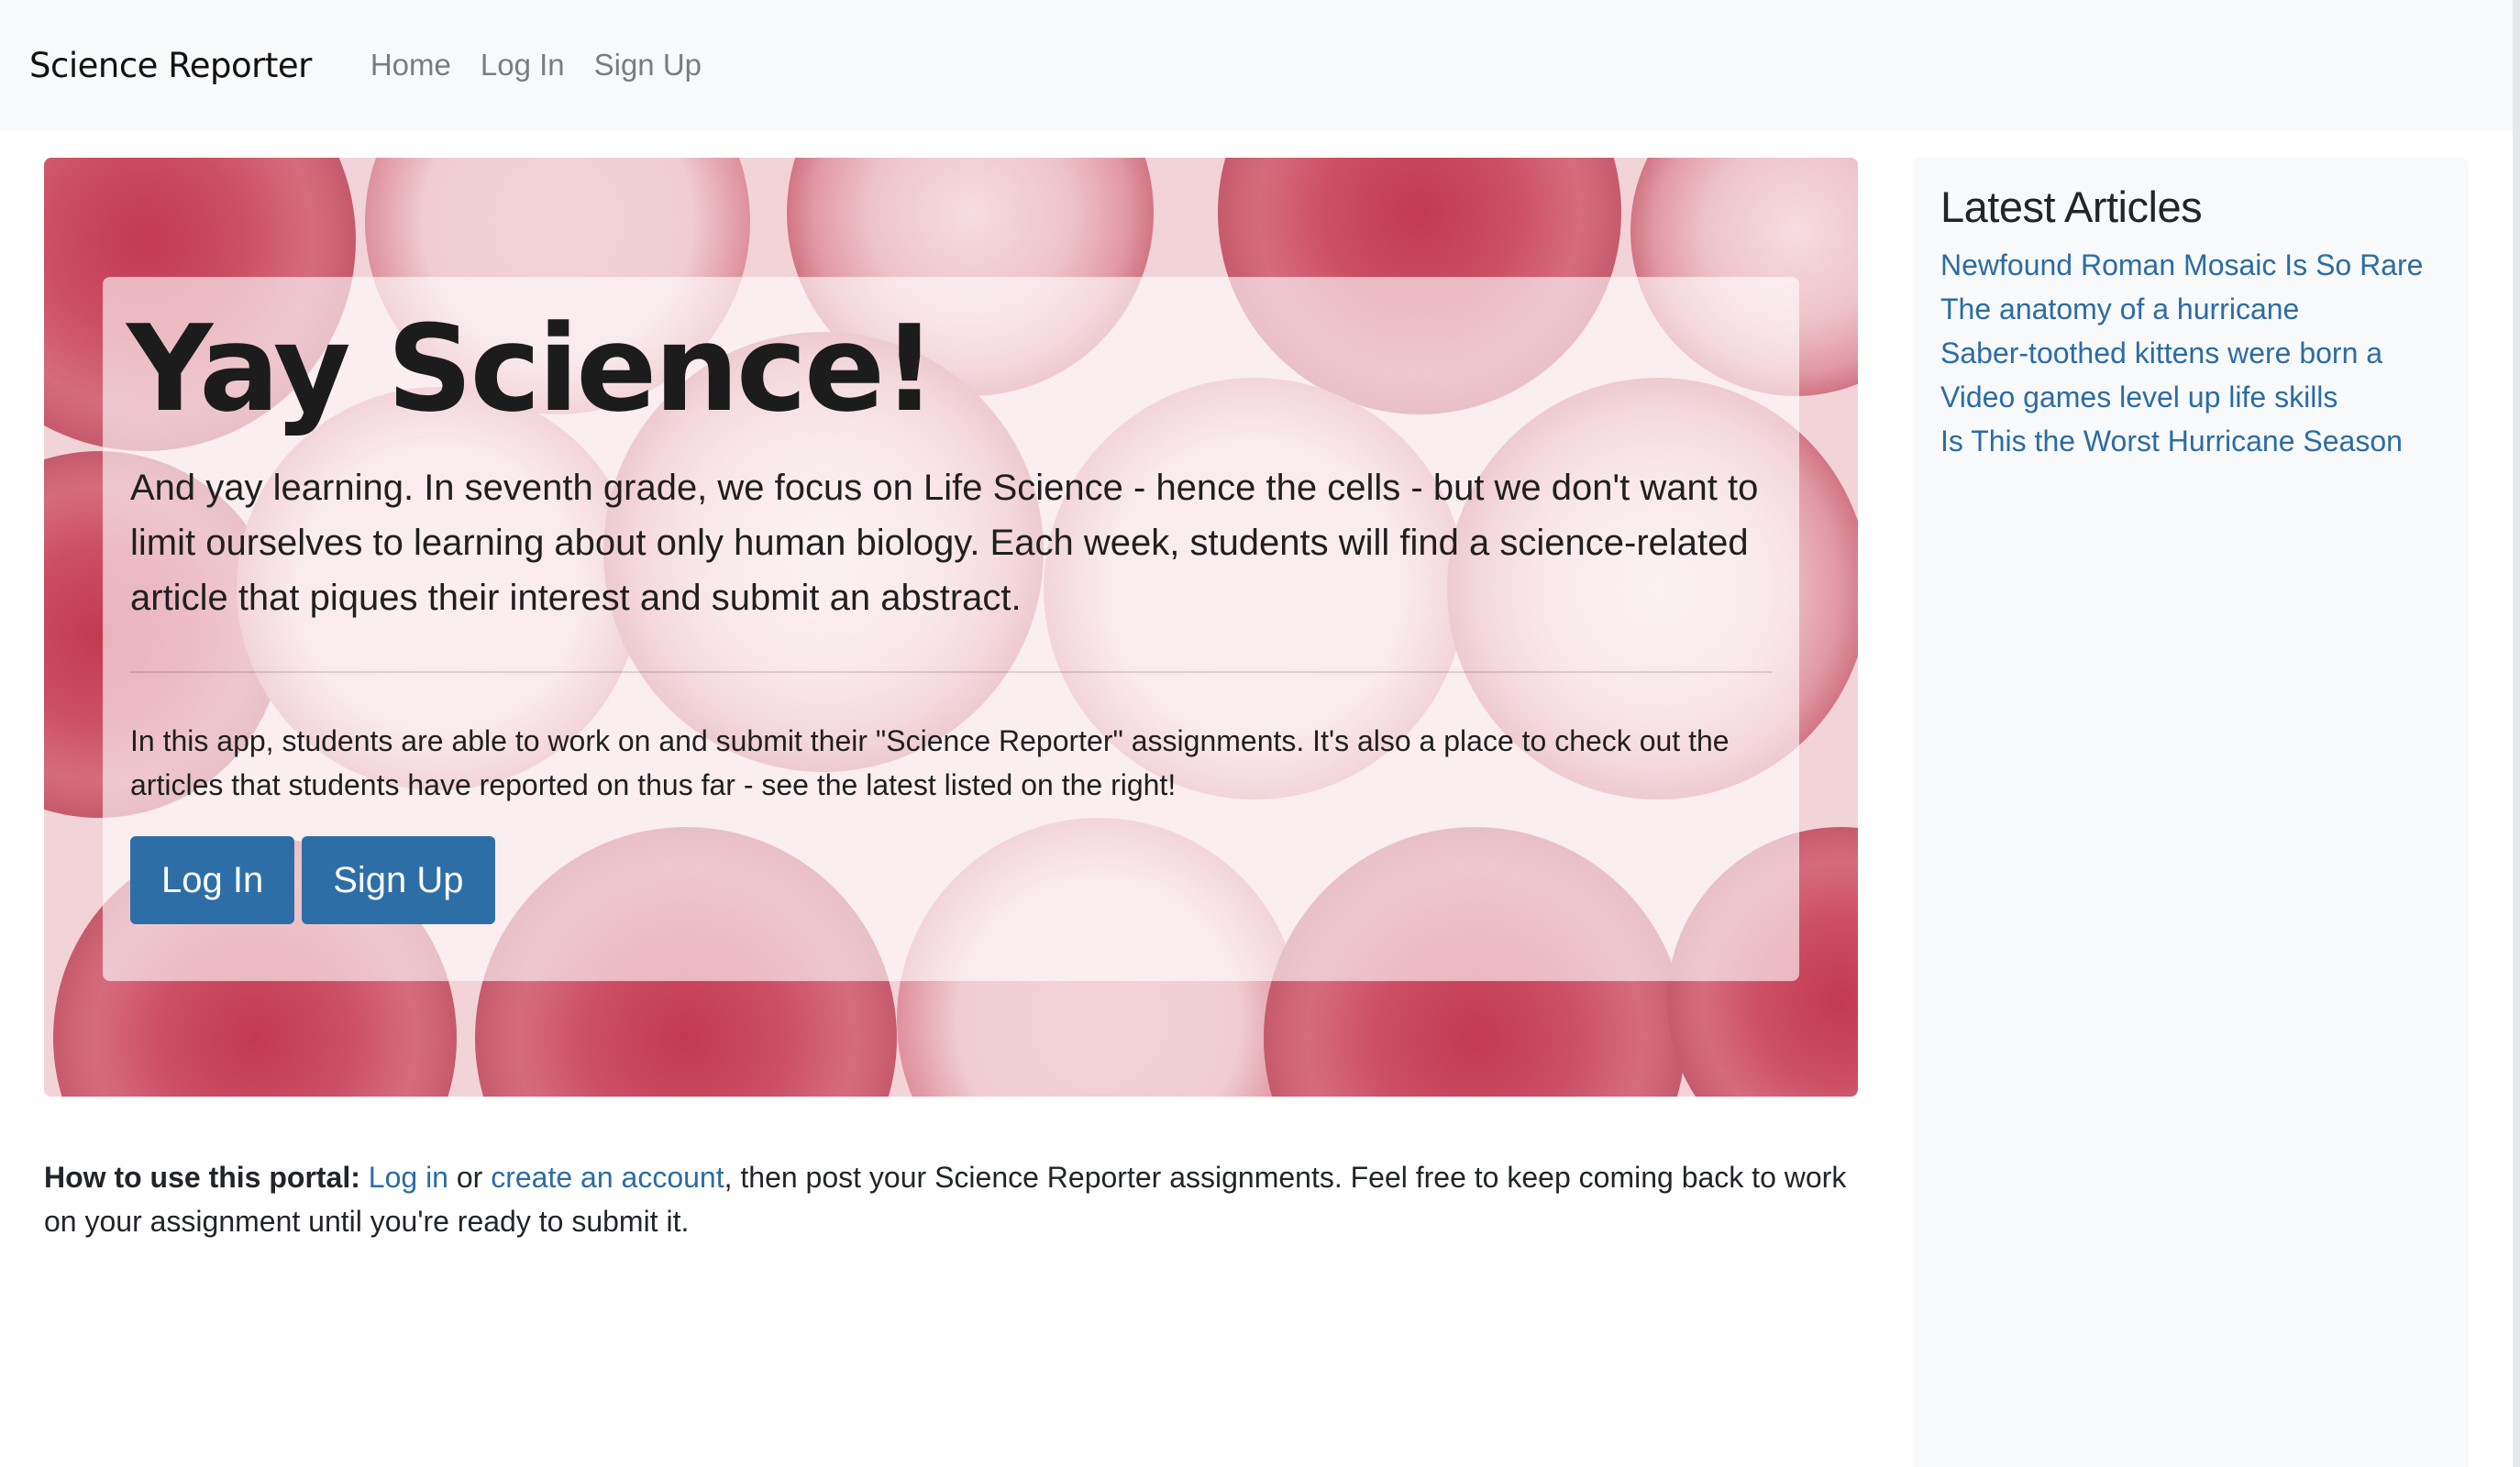  What do you see at coordinates (1260, 65) in the screenshot?
I see `navbar: Science Reporter Home Log In Sign Up` at bounding box center [1260, 65].